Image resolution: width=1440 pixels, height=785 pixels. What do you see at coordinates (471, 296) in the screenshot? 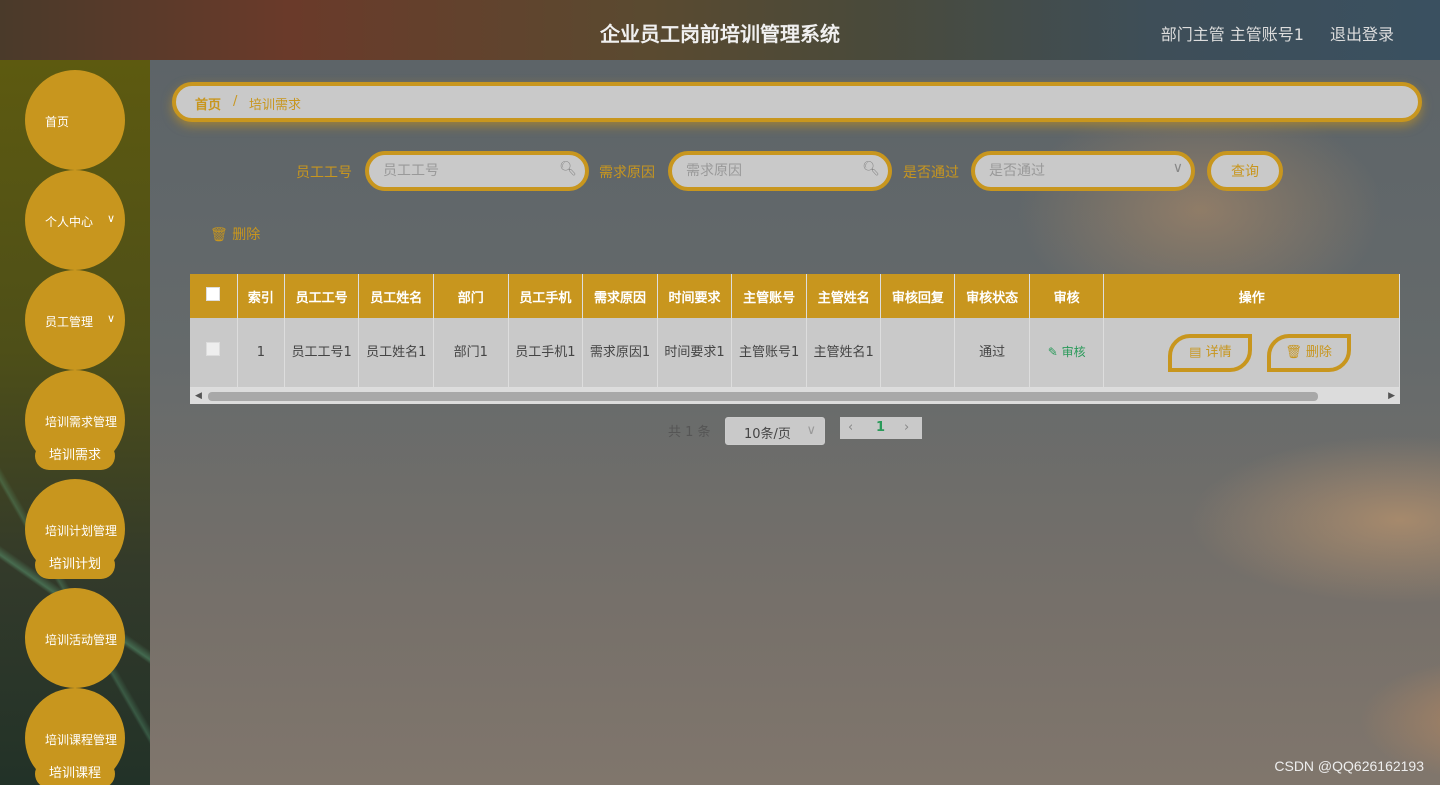
I see `column-header: 部门` at bounding box center [471, 296].